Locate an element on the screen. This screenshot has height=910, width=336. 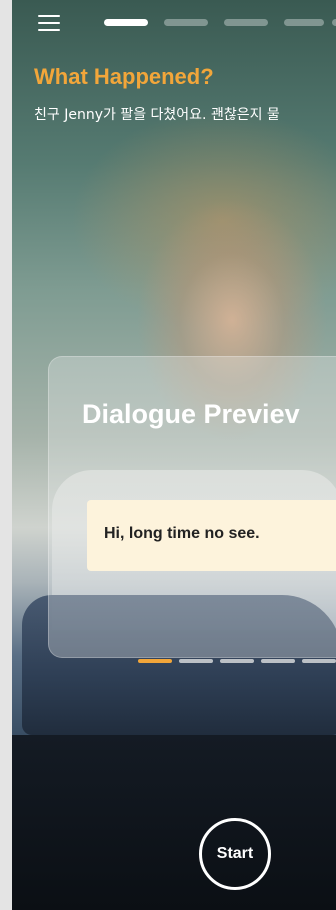
hamburger-menu-icon is located at coordinates (49, 23).